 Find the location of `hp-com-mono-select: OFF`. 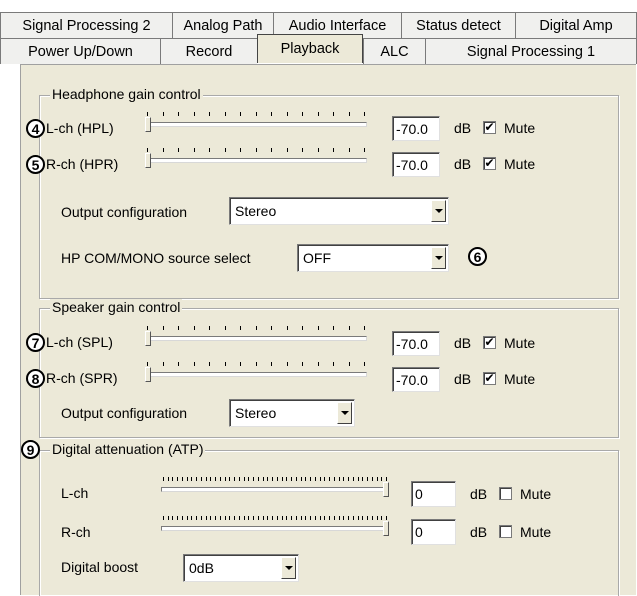

hp-com-mono-select: OFF is located at coordinates (373, 258).